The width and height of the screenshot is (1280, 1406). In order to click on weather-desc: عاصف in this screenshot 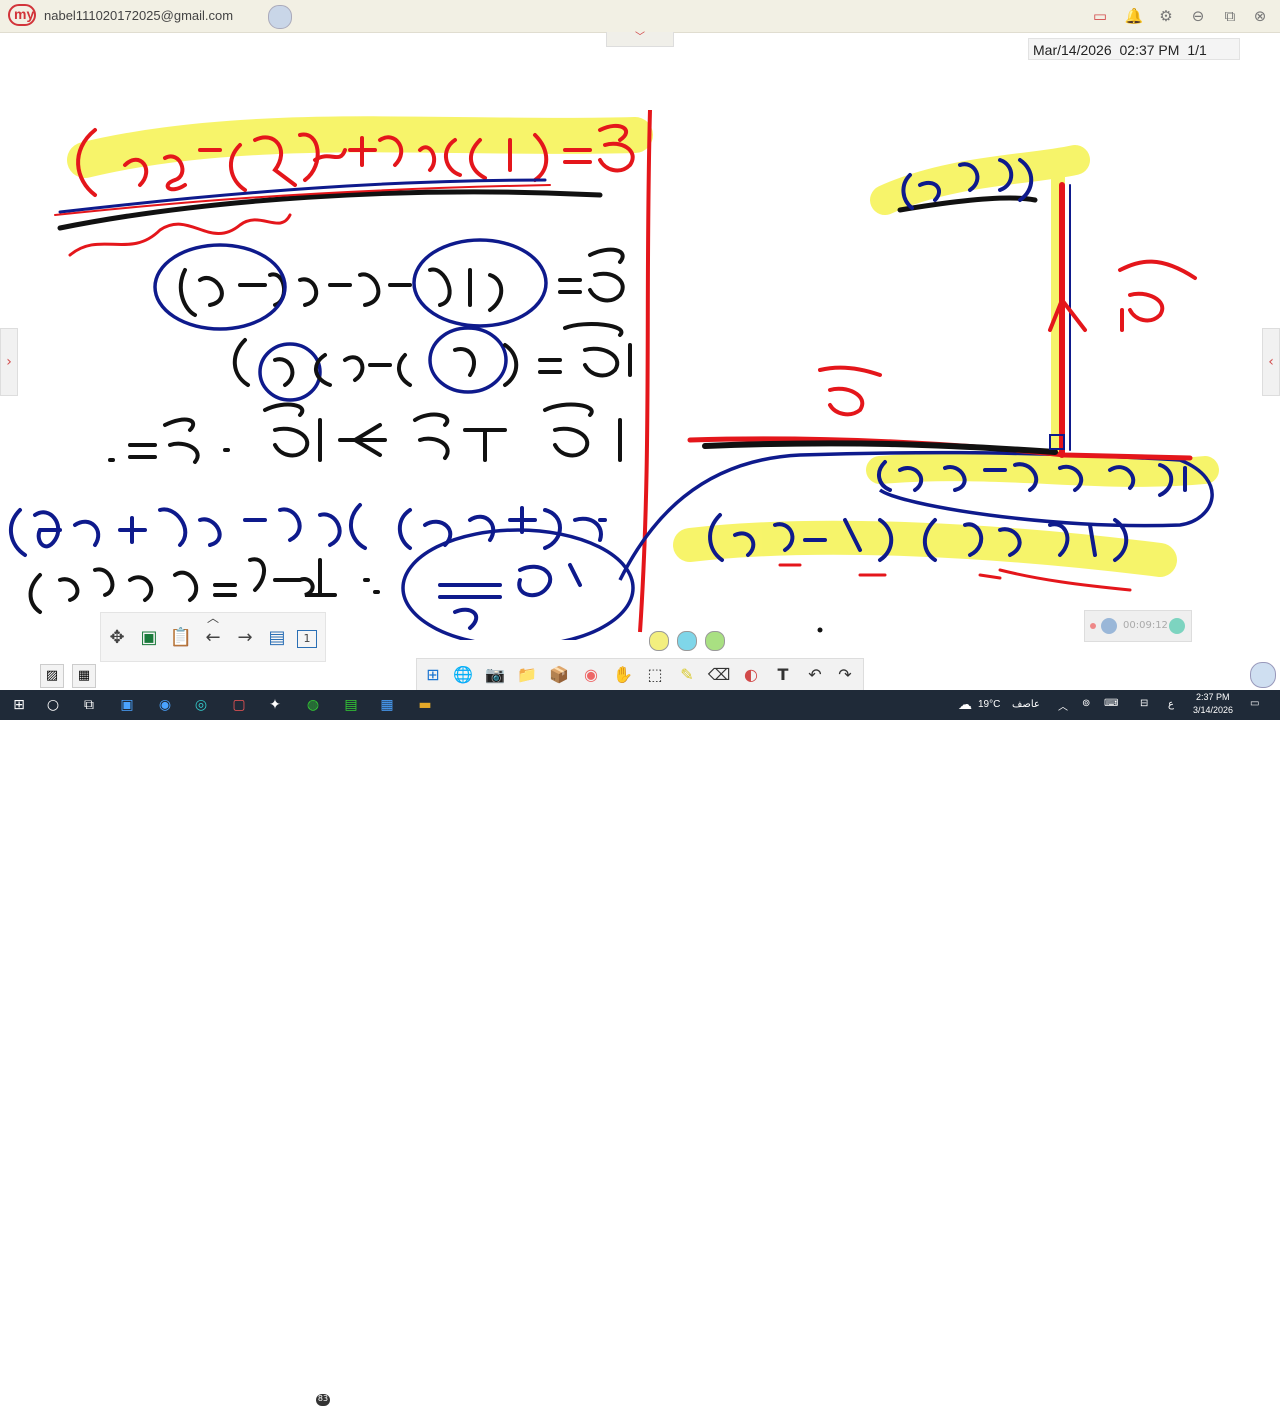, I will do `click(1026, 704)`.